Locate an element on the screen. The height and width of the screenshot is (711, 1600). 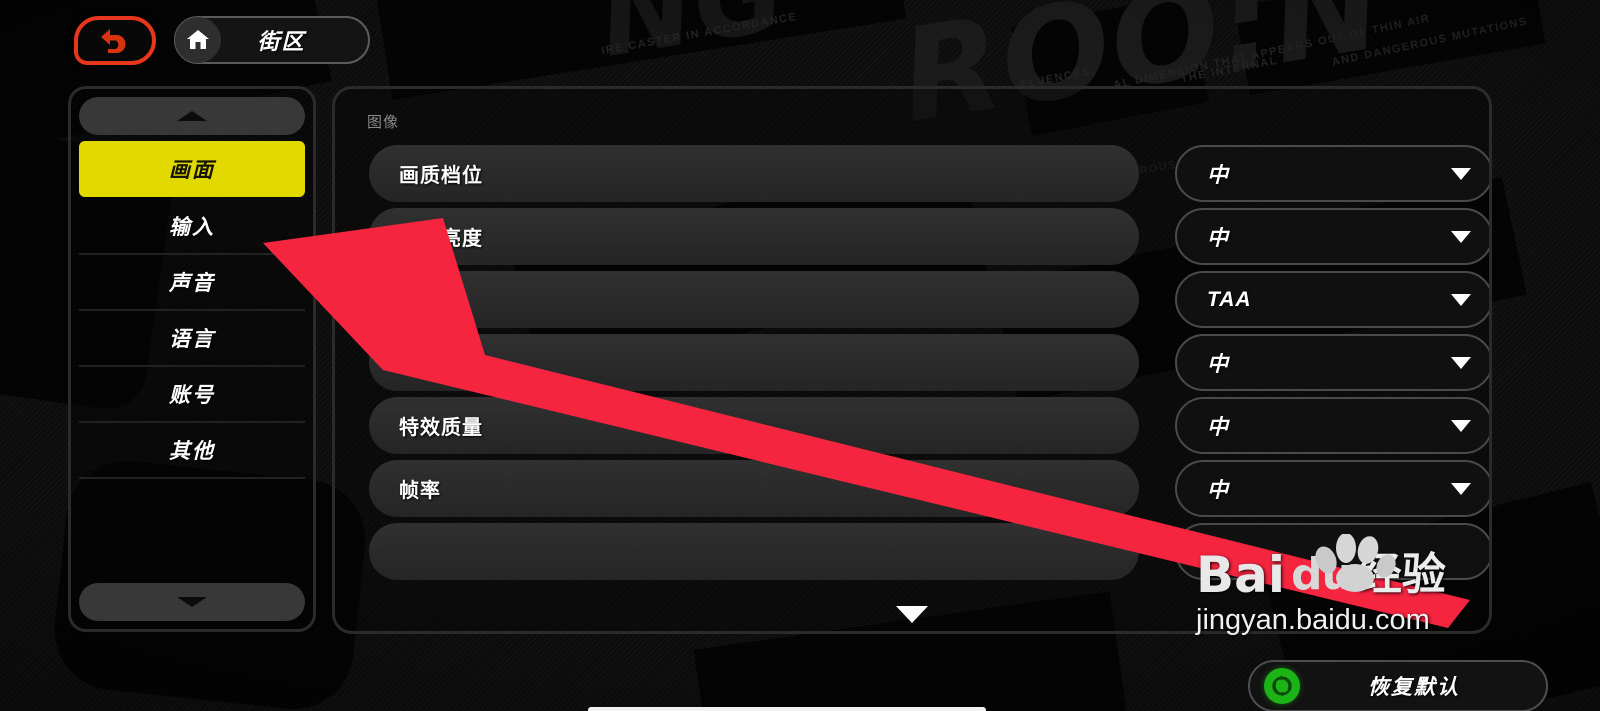
back-undo-arrow-icon is located at coordinates (113, 41).